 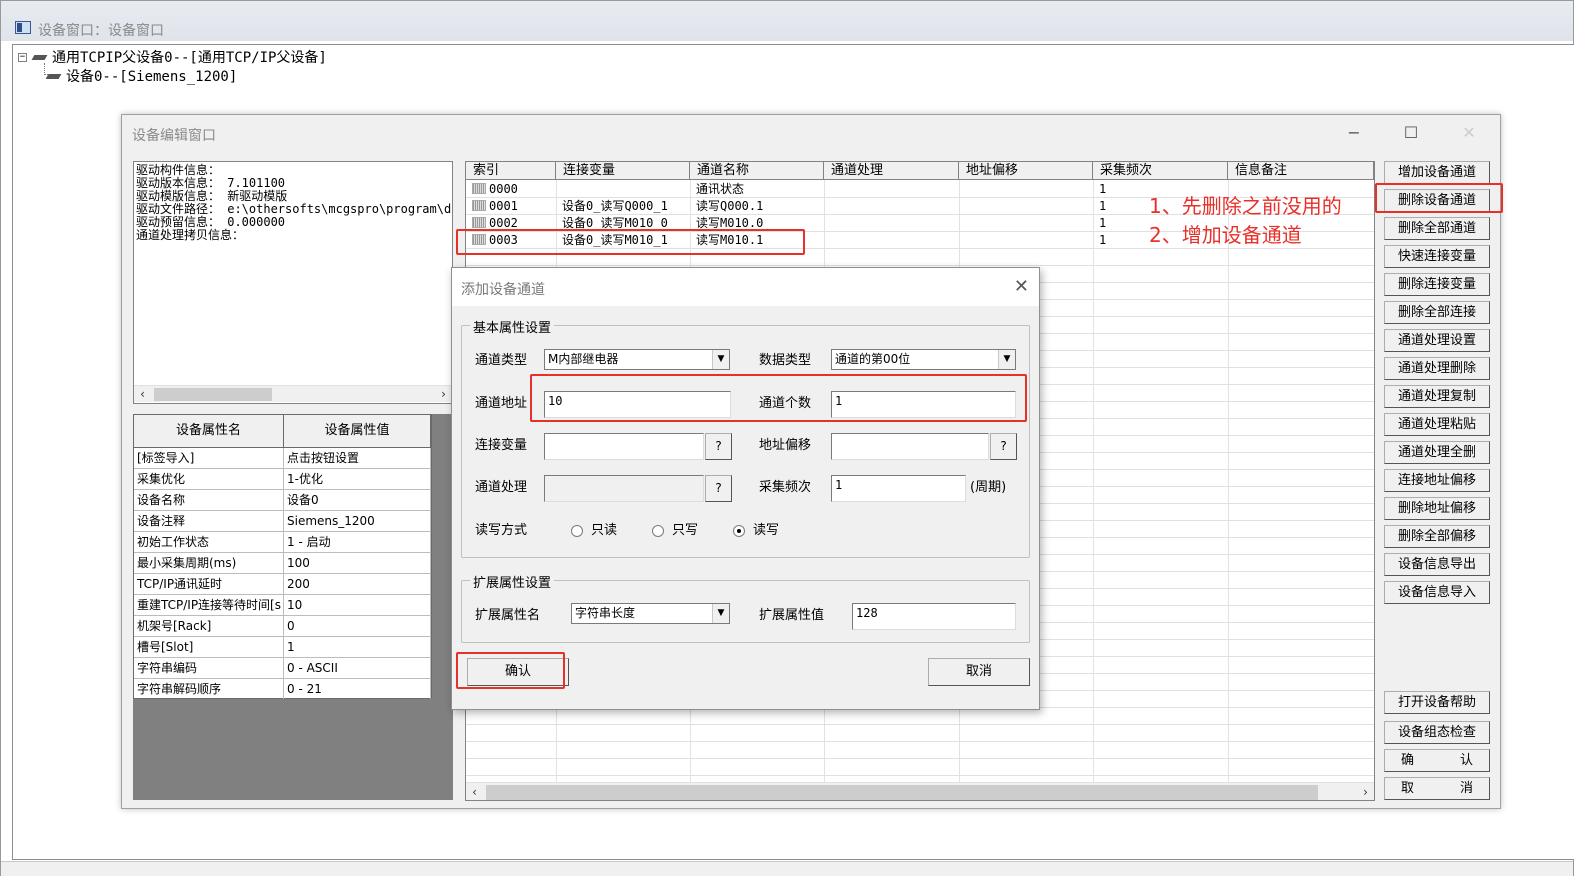 What do you see at coordinates (1160, 171) in the screenshot?
I see `column-header: 采集频次` at bounding box center [1160, 171].